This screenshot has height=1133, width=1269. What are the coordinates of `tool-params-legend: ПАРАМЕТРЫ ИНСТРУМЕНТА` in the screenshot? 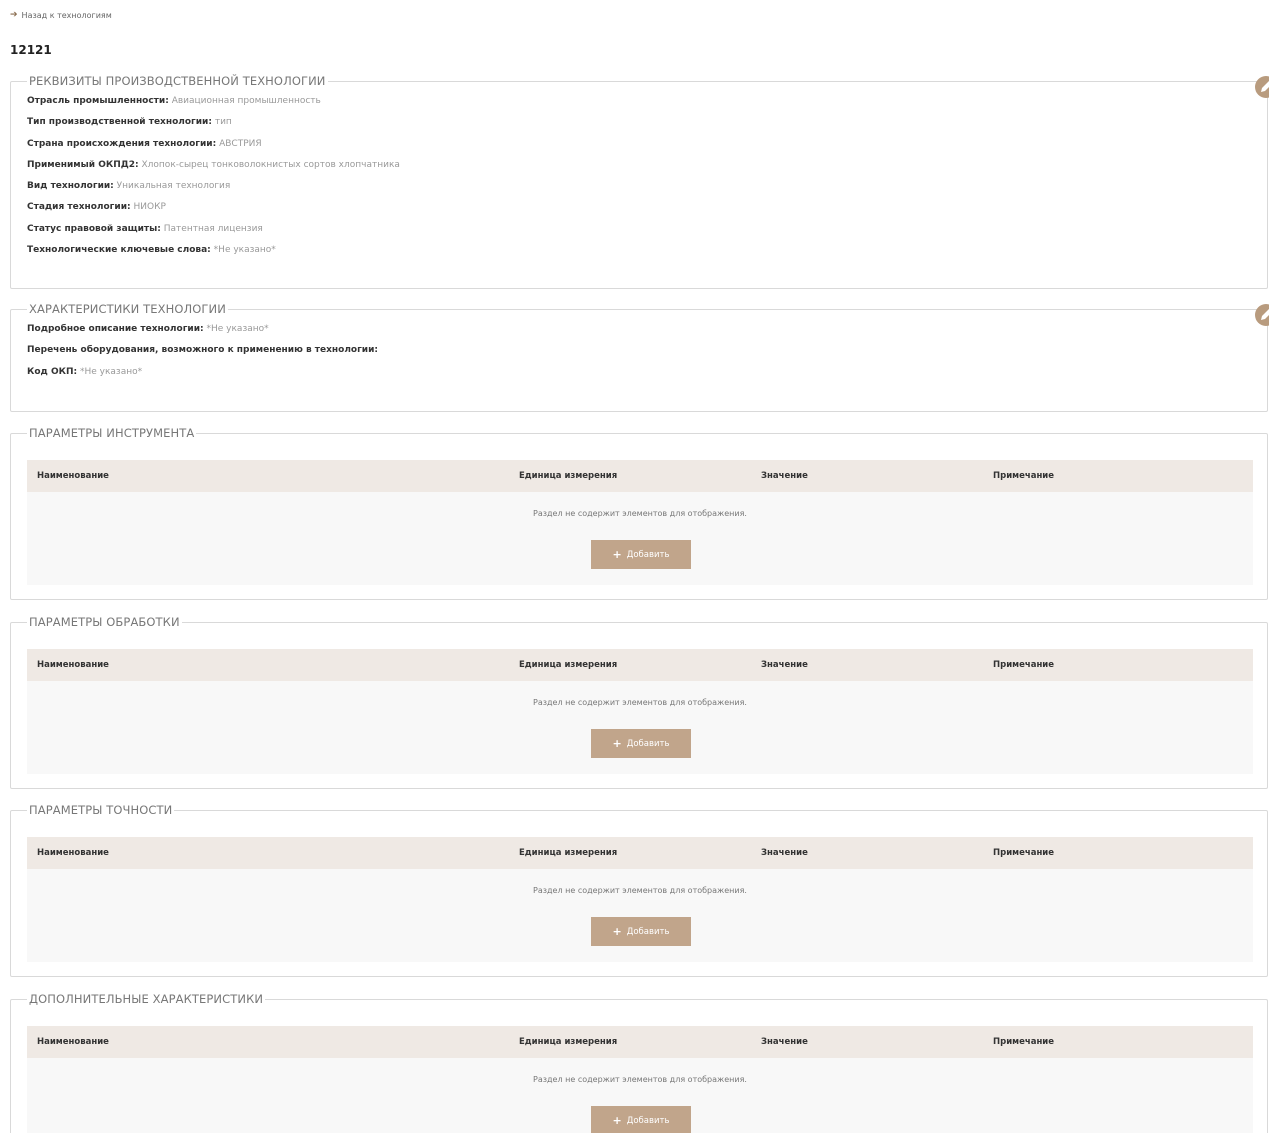 It's located at (112, 433).